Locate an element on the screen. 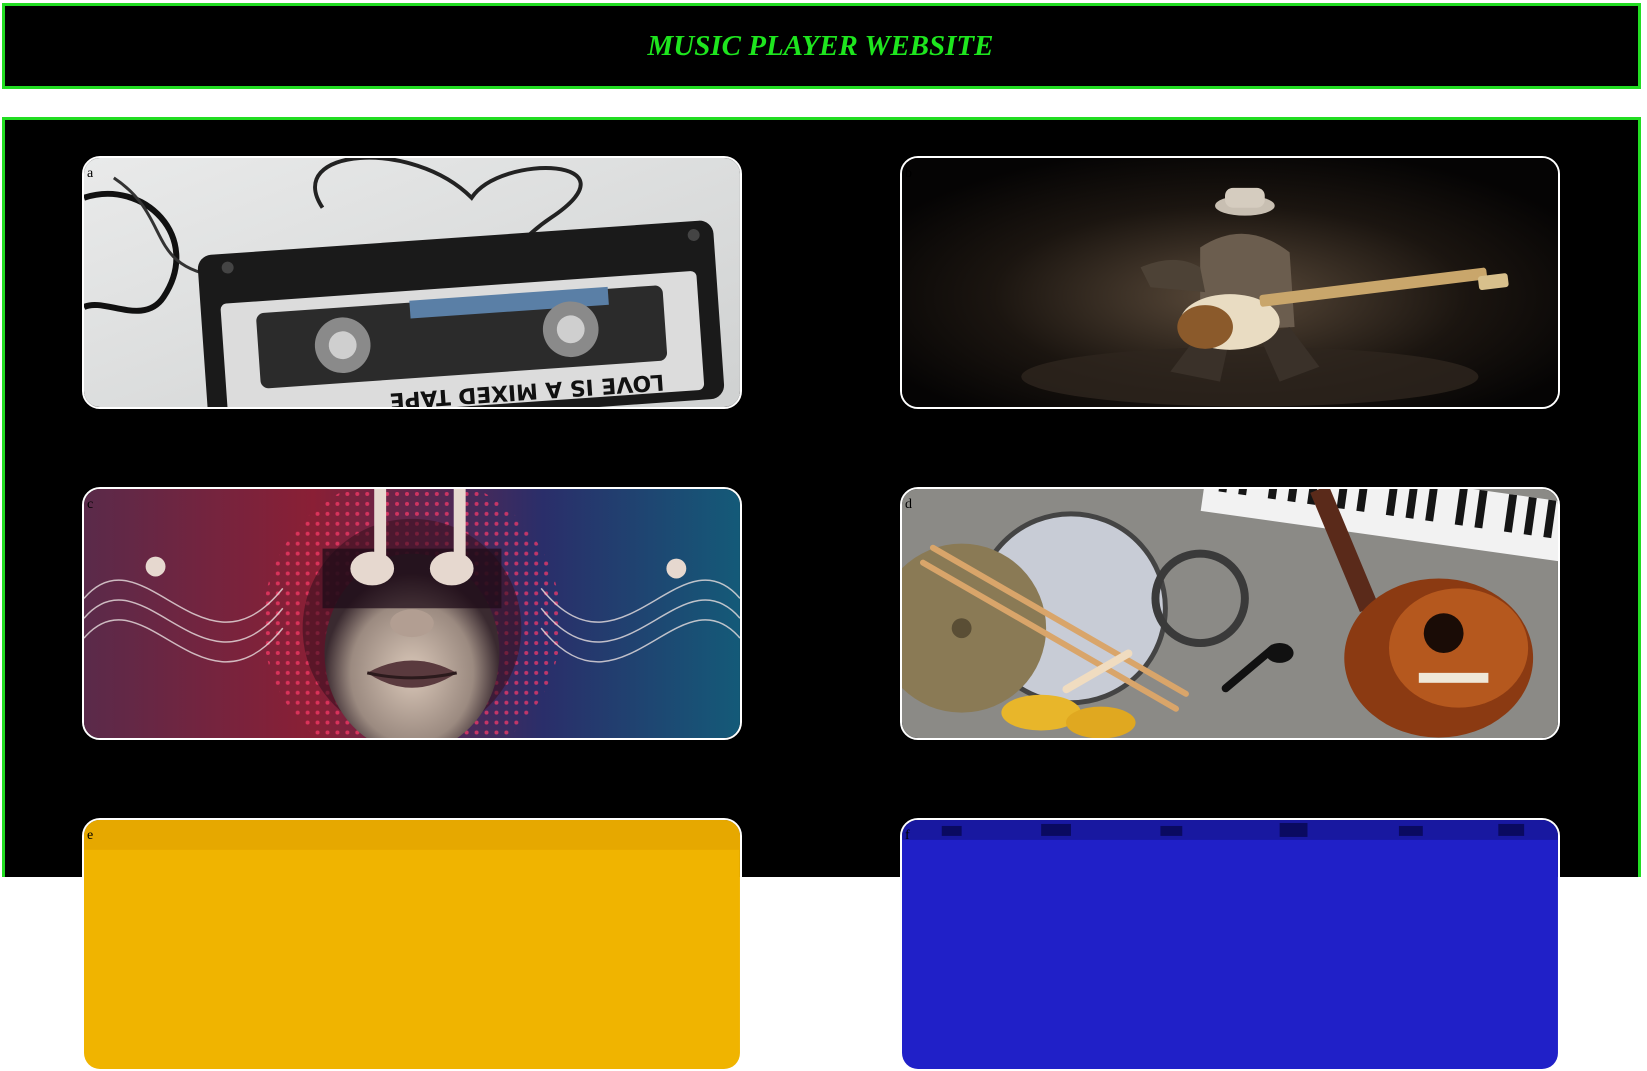  blue-stage-image is located at coordinates (1230, 944).